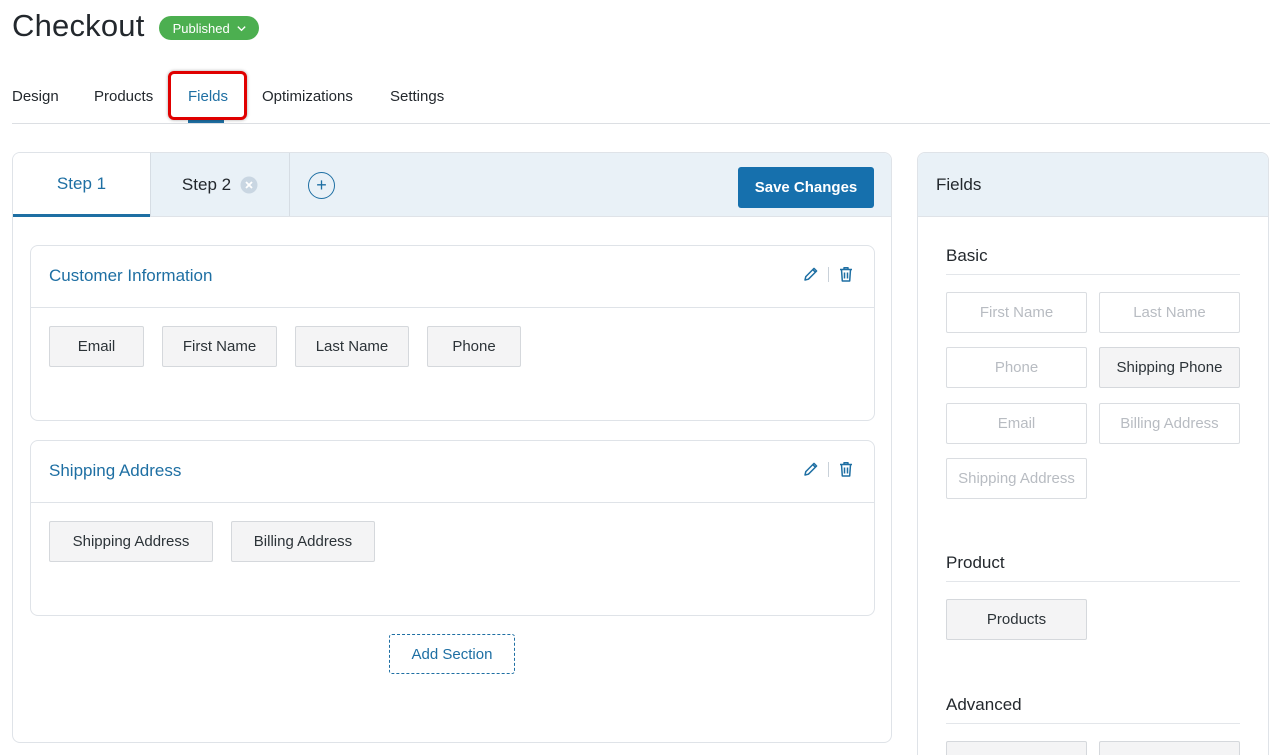 The image size is (1282, 755). I want to click on save-button: Save Changes, so click(806, 187).